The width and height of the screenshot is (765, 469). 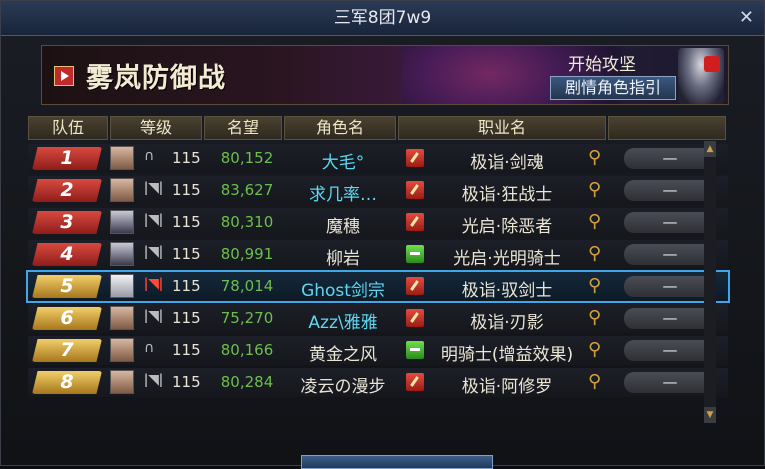 What do you see at coordinates (67, 158) in the screenshot?
I see `team-badge: 1` at bounding box center [67, 158].